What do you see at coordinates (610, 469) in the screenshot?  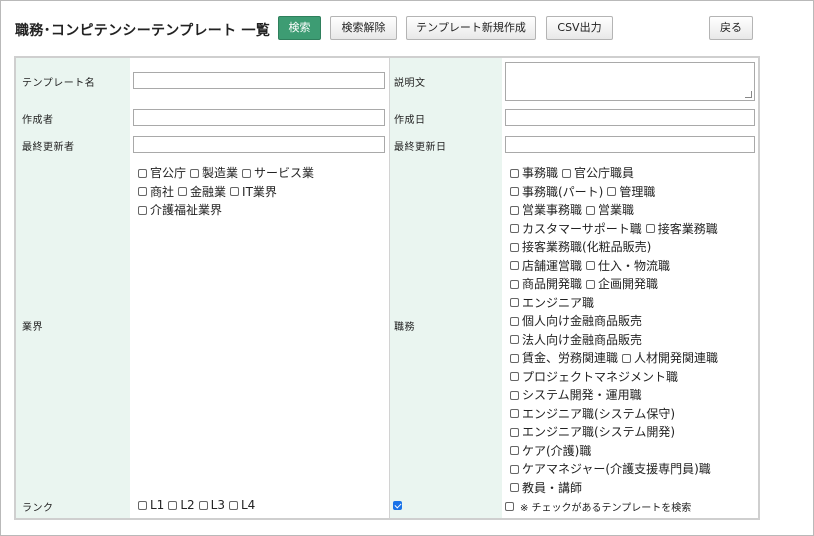 I see `job-option: ケアマネジャー(介護支援専門員)職` at bounding box center [610, 469].